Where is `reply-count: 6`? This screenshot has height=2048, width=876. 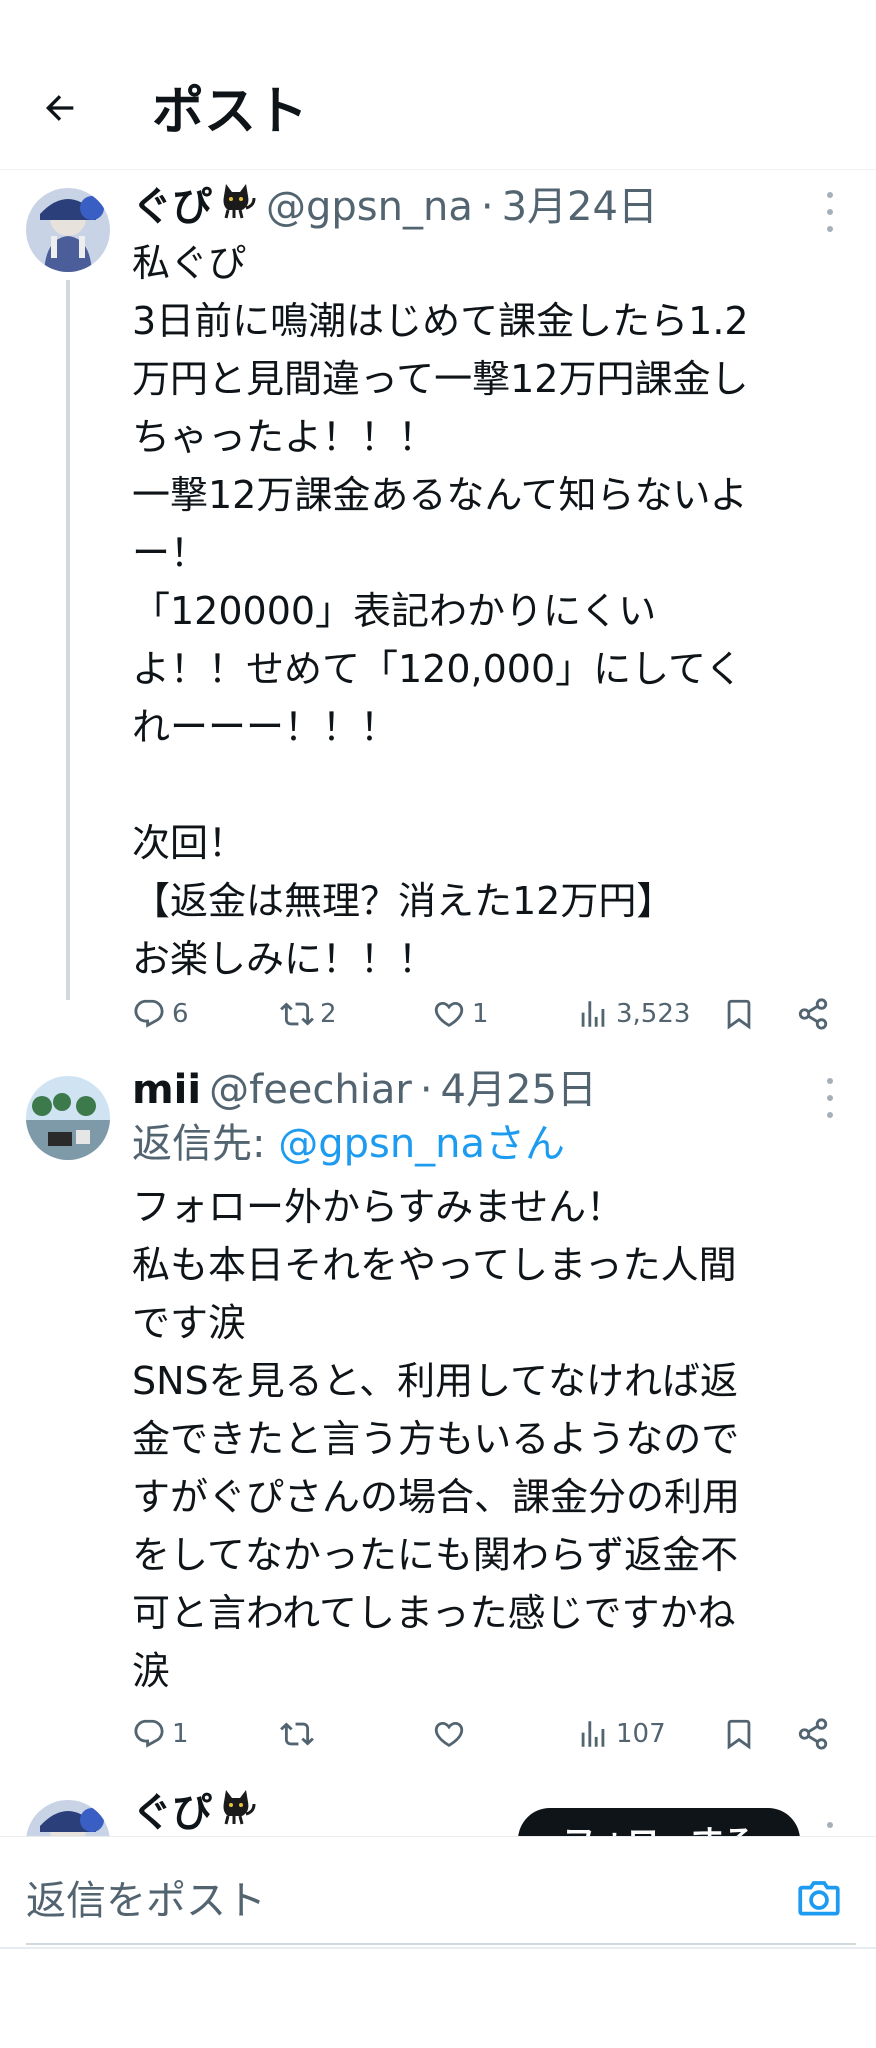
reply-count: 6 is located at coordinates (180, 1014).